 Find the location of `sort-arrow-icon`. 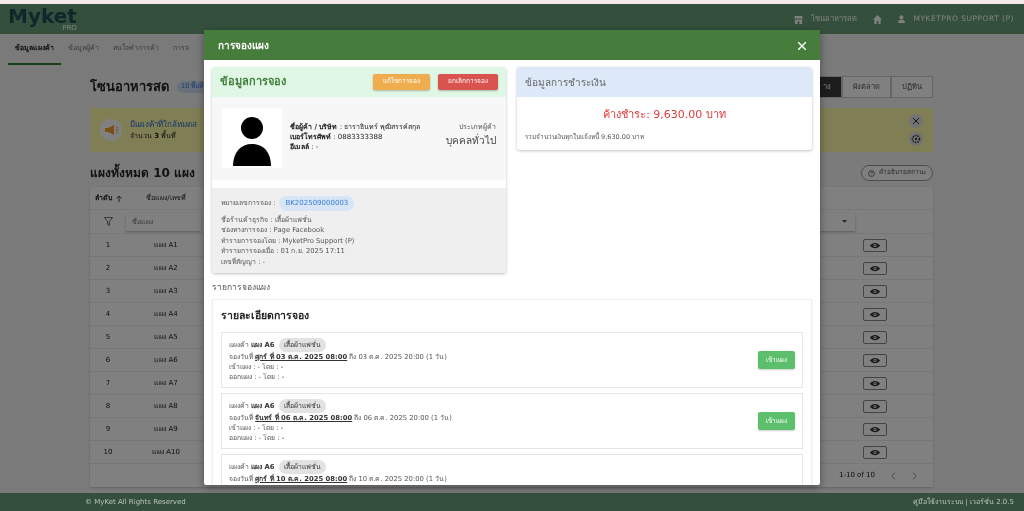

sort-arrow-icon is located at coordinates (118, 198).